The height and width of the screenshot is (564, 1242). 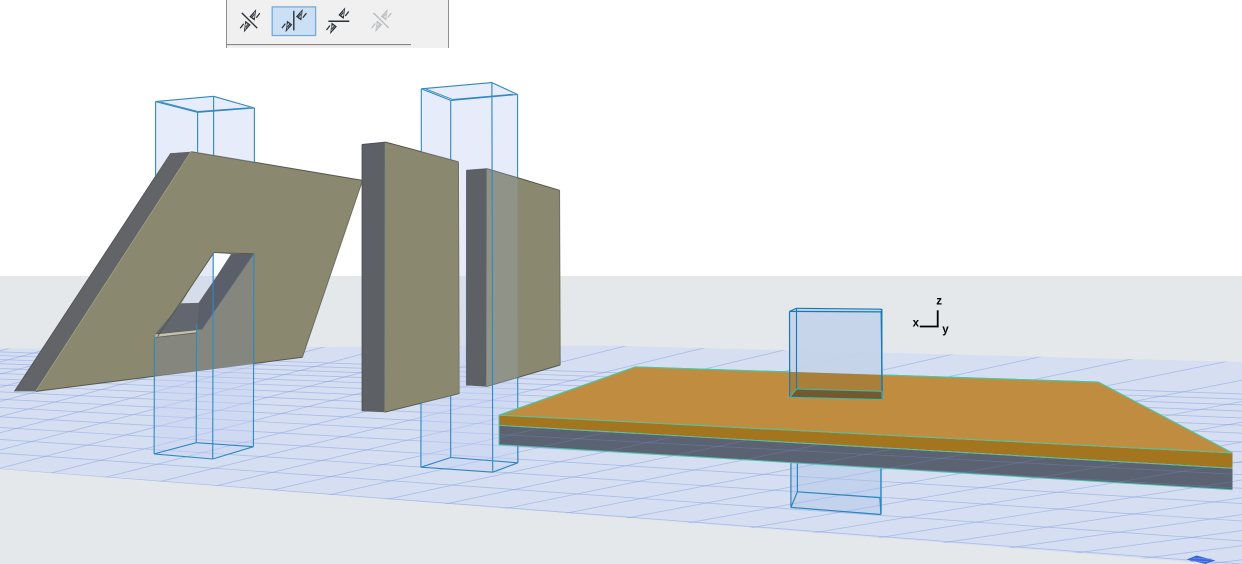 I want to click on svg-text: z, so click(x=939, y=302).